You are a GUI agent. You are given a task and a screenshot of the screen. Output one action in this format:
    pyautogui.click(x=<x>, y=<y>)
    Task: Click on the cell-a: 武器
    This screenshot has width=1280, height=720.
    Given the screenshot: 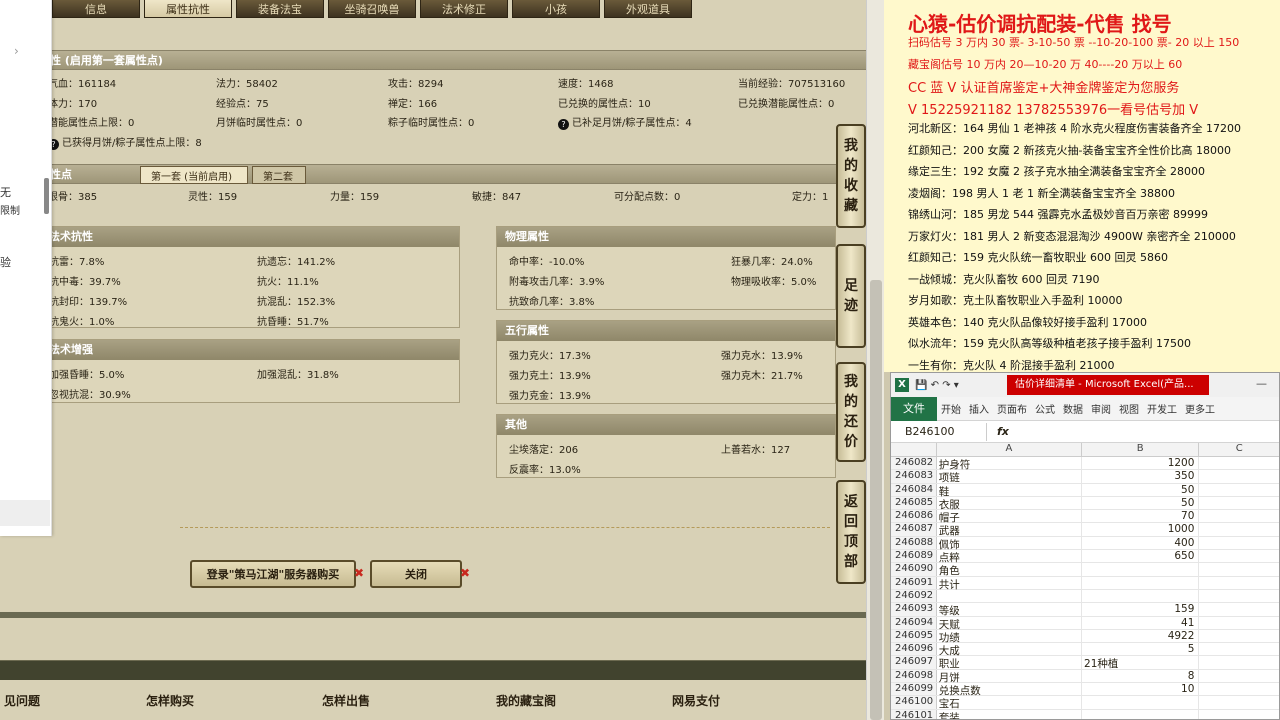 What is the action you would take?
    pyautogui.click(x=1010, y=530)
    